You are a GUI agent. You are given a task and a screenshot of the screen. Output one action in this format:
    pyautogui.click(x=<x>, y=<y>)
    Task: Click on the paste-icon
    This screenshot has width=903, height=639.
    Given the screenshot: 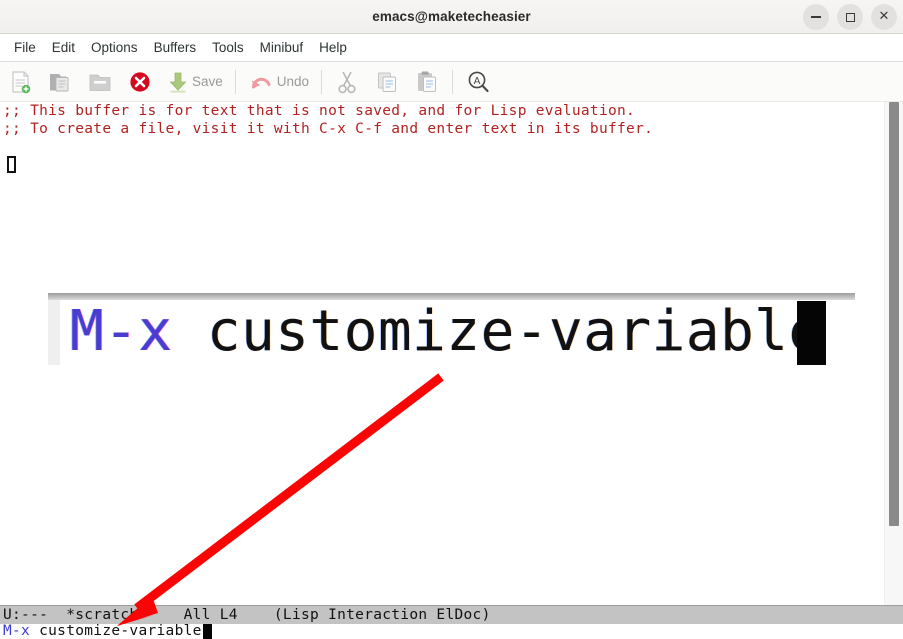 What is the action you would take?
    pyautogui.click(x=427, y=82)
    